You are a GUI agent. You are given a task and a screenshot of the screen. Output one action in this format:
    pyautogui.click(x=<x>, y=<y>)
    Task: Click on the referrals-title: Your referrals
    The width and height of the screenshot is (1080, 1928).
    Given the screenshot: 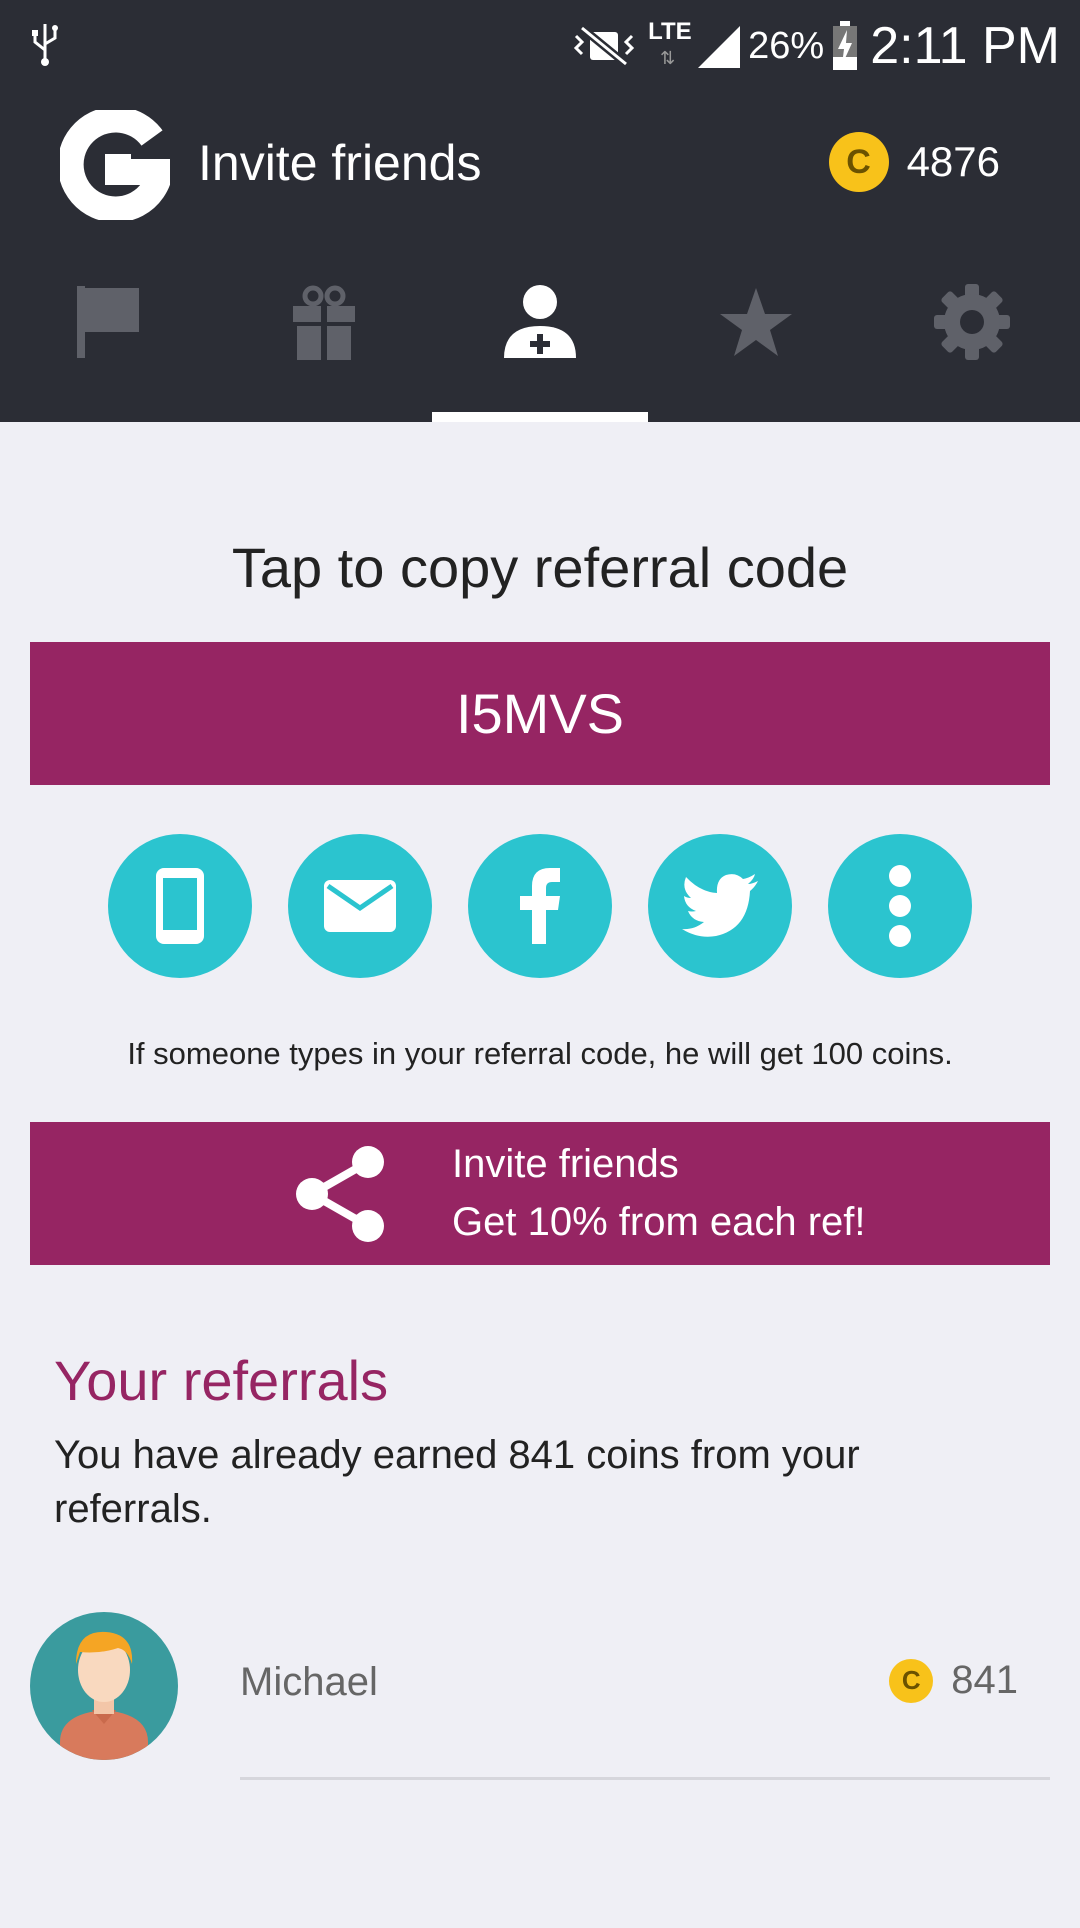 What is the action you would take?
    pyautogui.click(x=221, y=1380)
    